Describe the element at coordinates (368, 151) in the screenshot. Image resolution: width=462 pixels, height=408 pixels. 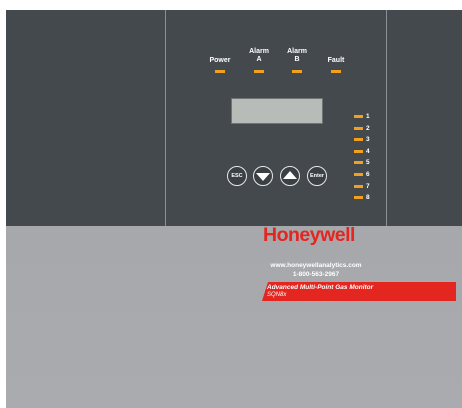
I see `channel-label: 4` at that location.